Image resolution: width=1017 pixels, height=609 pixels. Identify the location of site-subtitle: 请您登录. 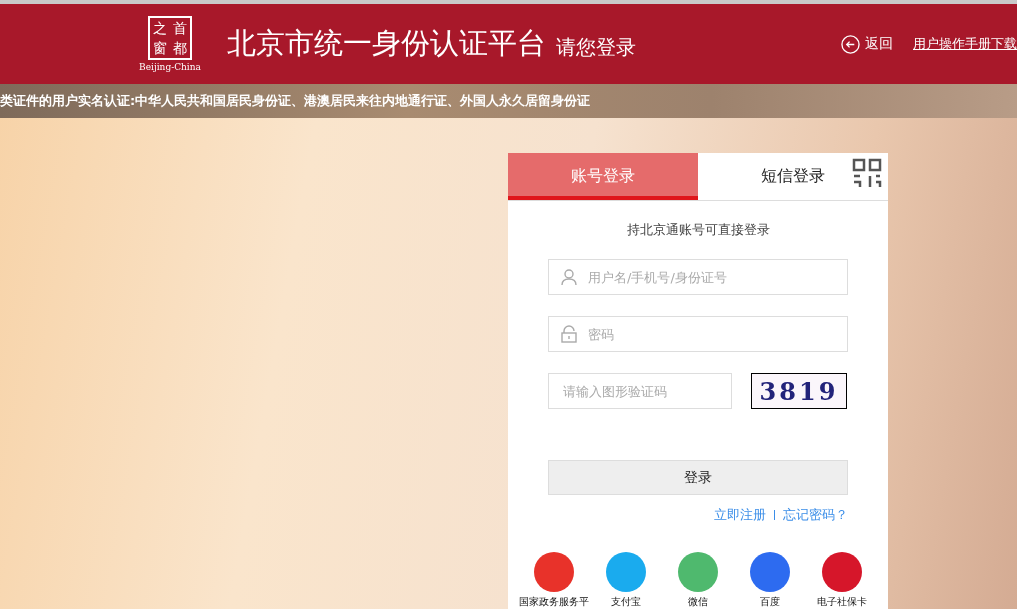
(596, 47).